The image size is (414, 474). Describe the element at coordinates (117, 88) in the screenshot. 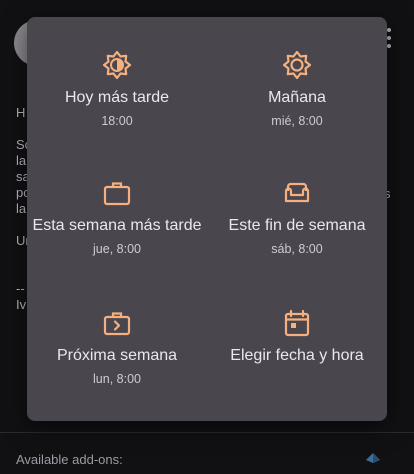

I see `snooze-later-today-option: Hoy más tarde 18:00` at that location.